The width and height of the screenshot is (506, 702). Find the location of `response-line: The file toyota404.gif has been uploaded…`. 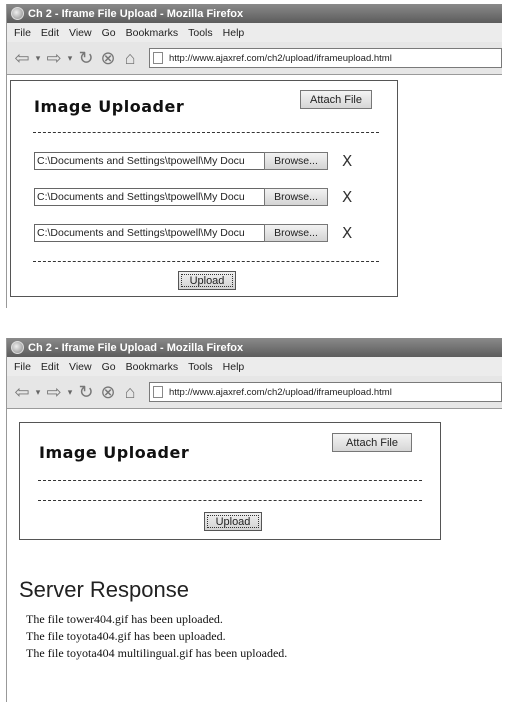

response-line: The file toyota404.gif has been uploaded… is located at coordinates (126, 636).